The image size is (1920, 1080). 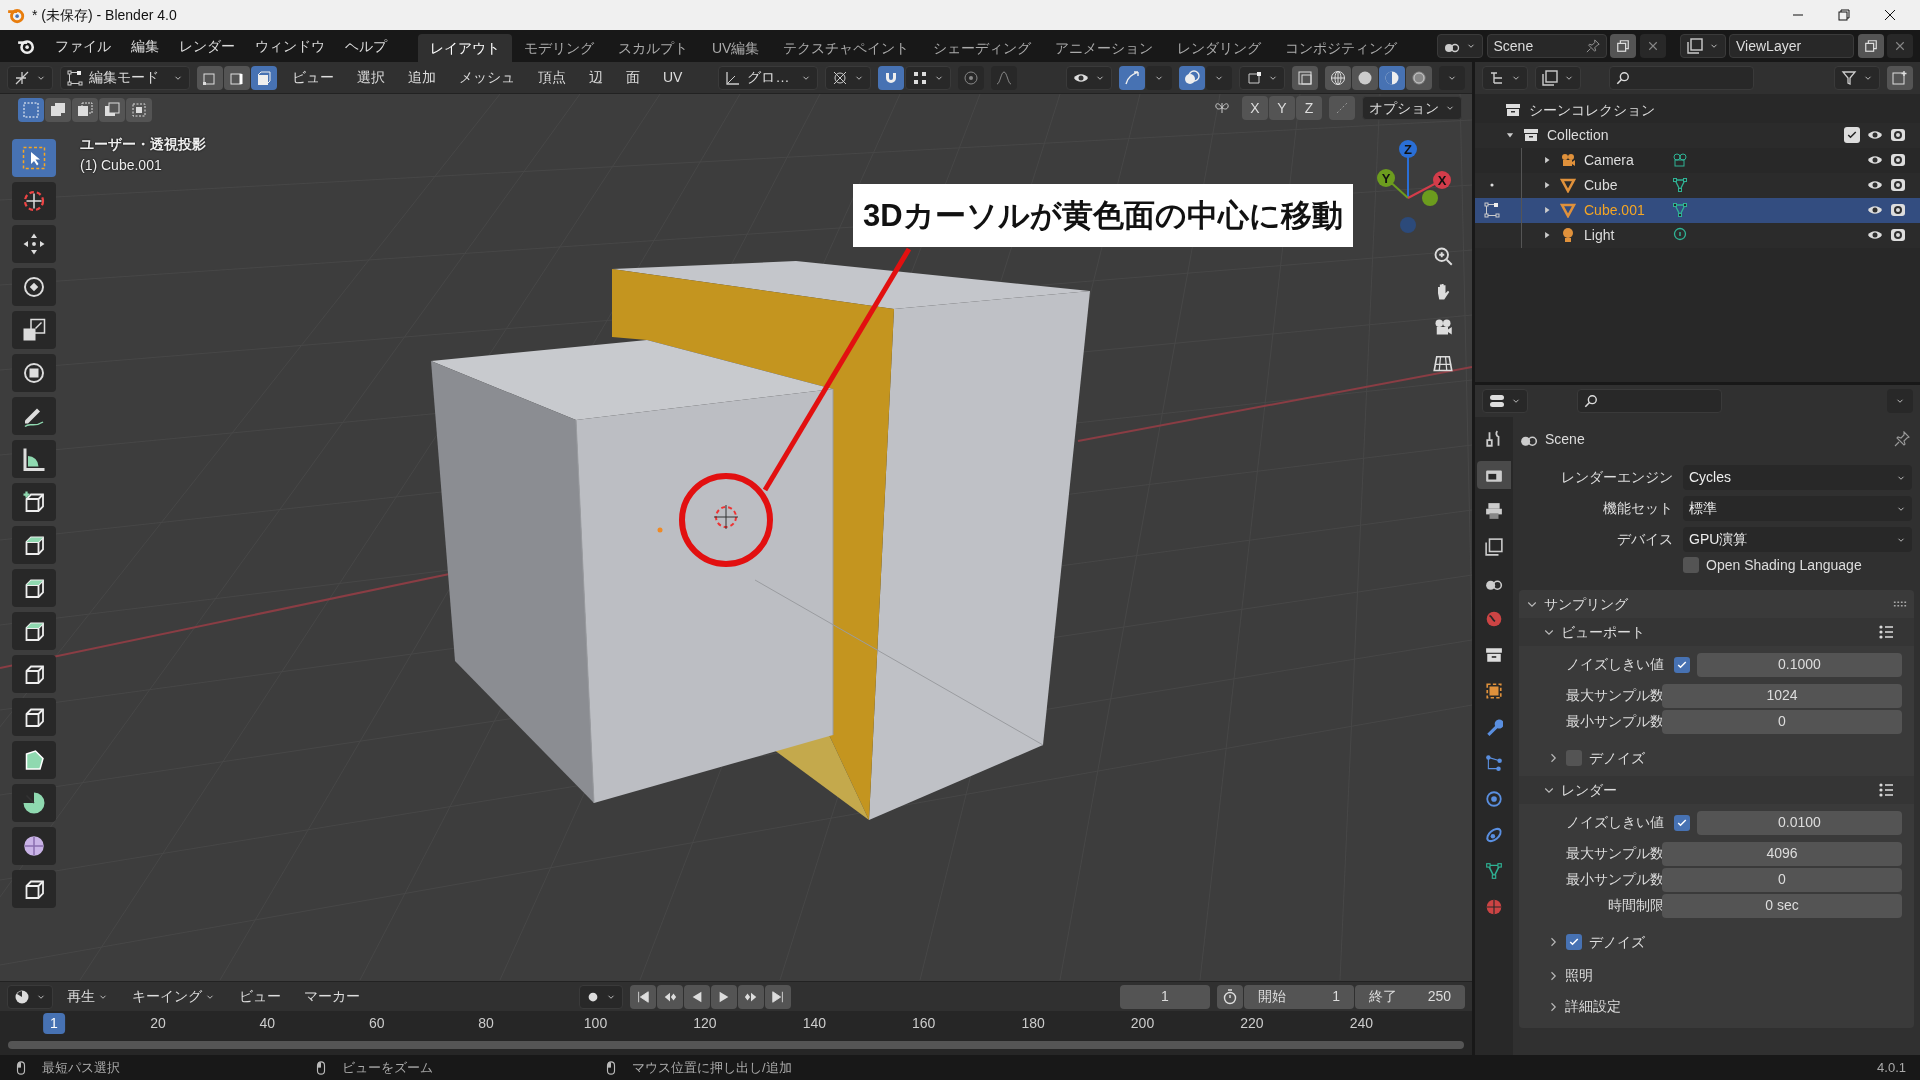 I want to click on dropdown: 標準, so click(x=1797, y=508).